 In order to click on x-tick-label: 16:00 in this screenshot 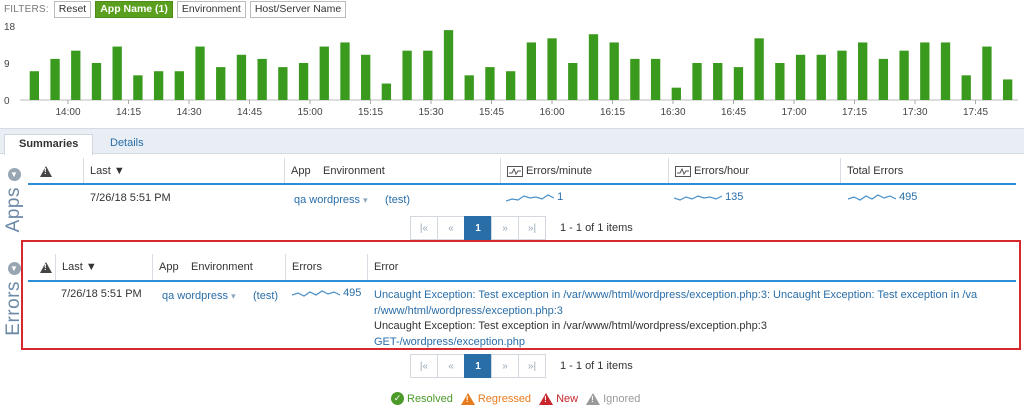, I will do `click(551, 112)`.